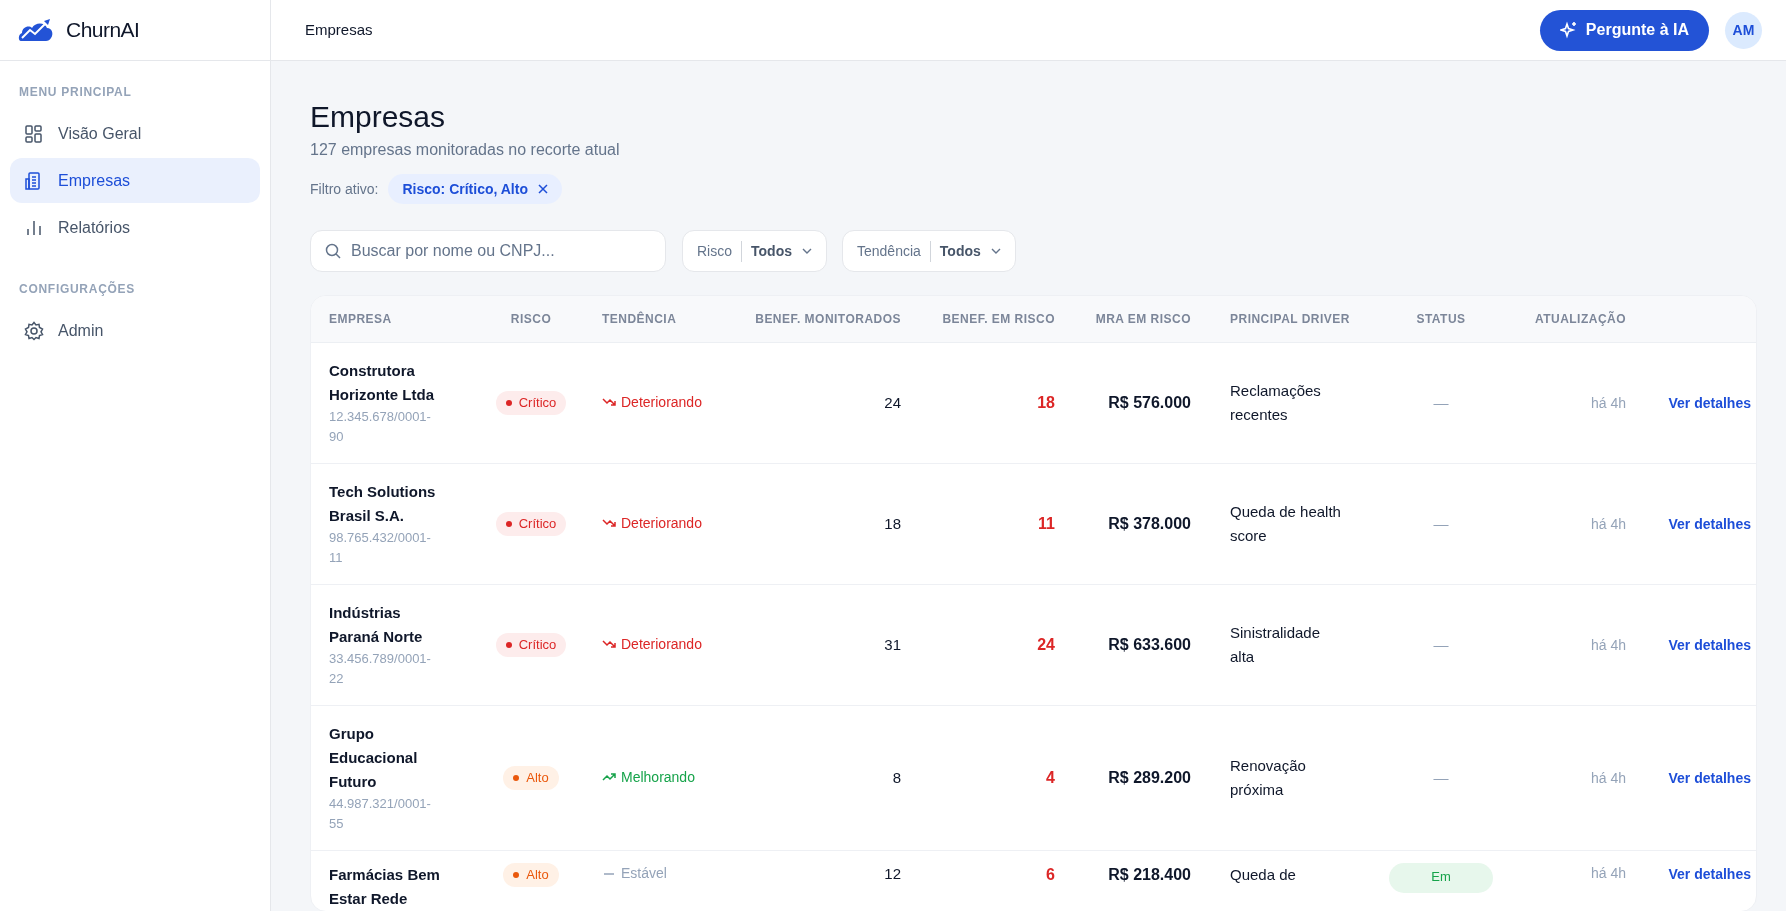  Describe the element at coordinates (374, 758) in the screenshot. I see `company-name: Grupo Educacional Futuro` at that location.